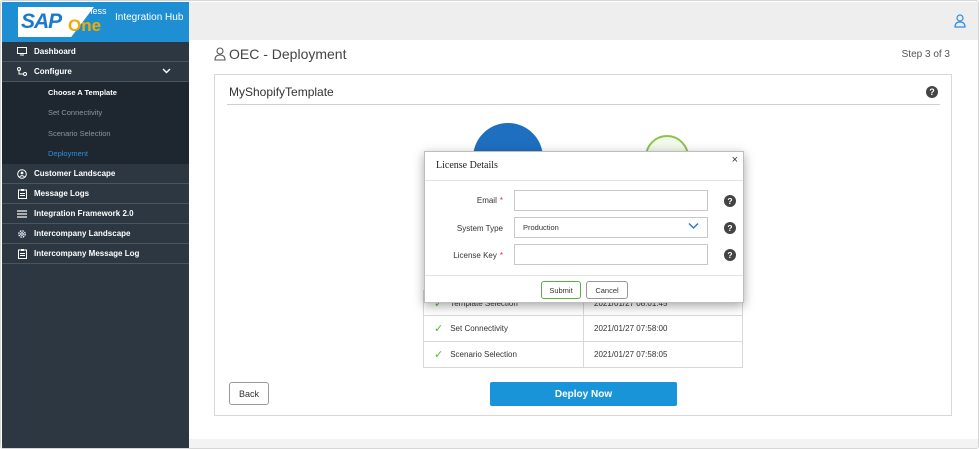 The image size is (979, 449). I want to click on sidebar-item-customer-landscape: Customer Landscape, so click(95, 174).